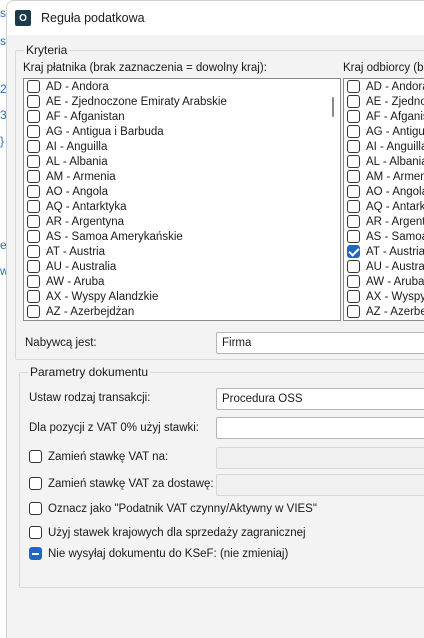 The image size is (424, 638). I want to click on payer-list-scroll-thumb, so click(333, 107).